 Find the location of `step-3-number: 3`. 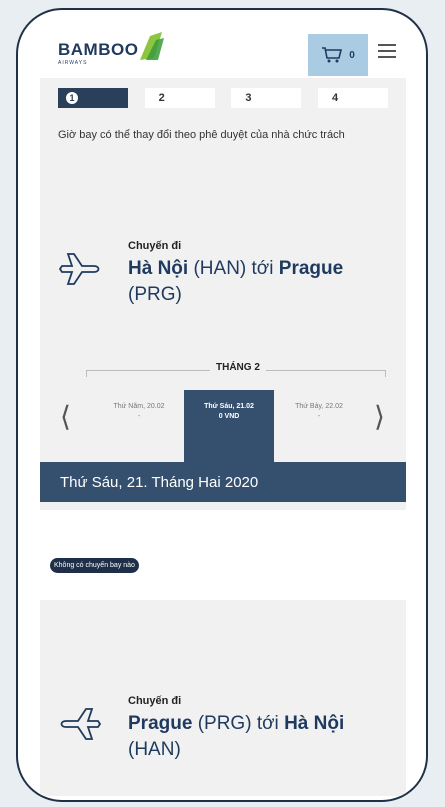

step-3-number: 3 is located at coordinates (248, 98).